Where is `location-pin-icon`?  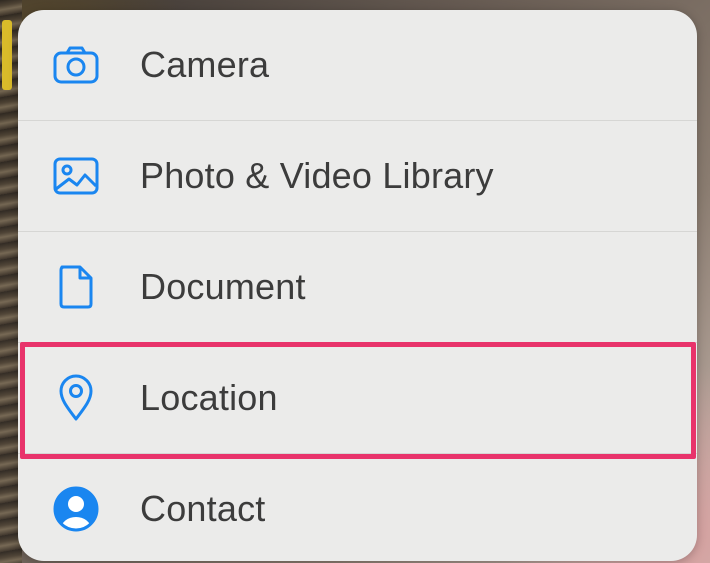 location-pin-icon is located at coordinates (76, 398).